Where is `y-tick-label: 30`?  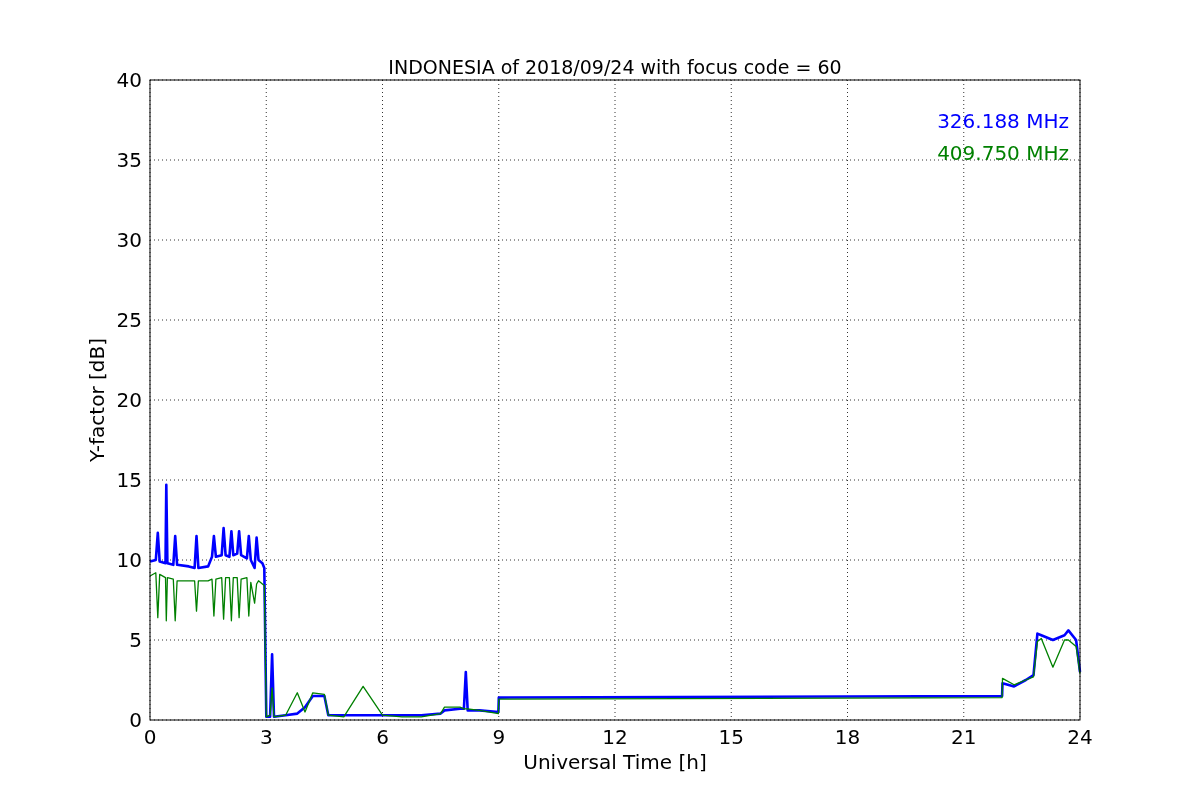
y-tick-label: 30 is located at coordinates (129, 240).